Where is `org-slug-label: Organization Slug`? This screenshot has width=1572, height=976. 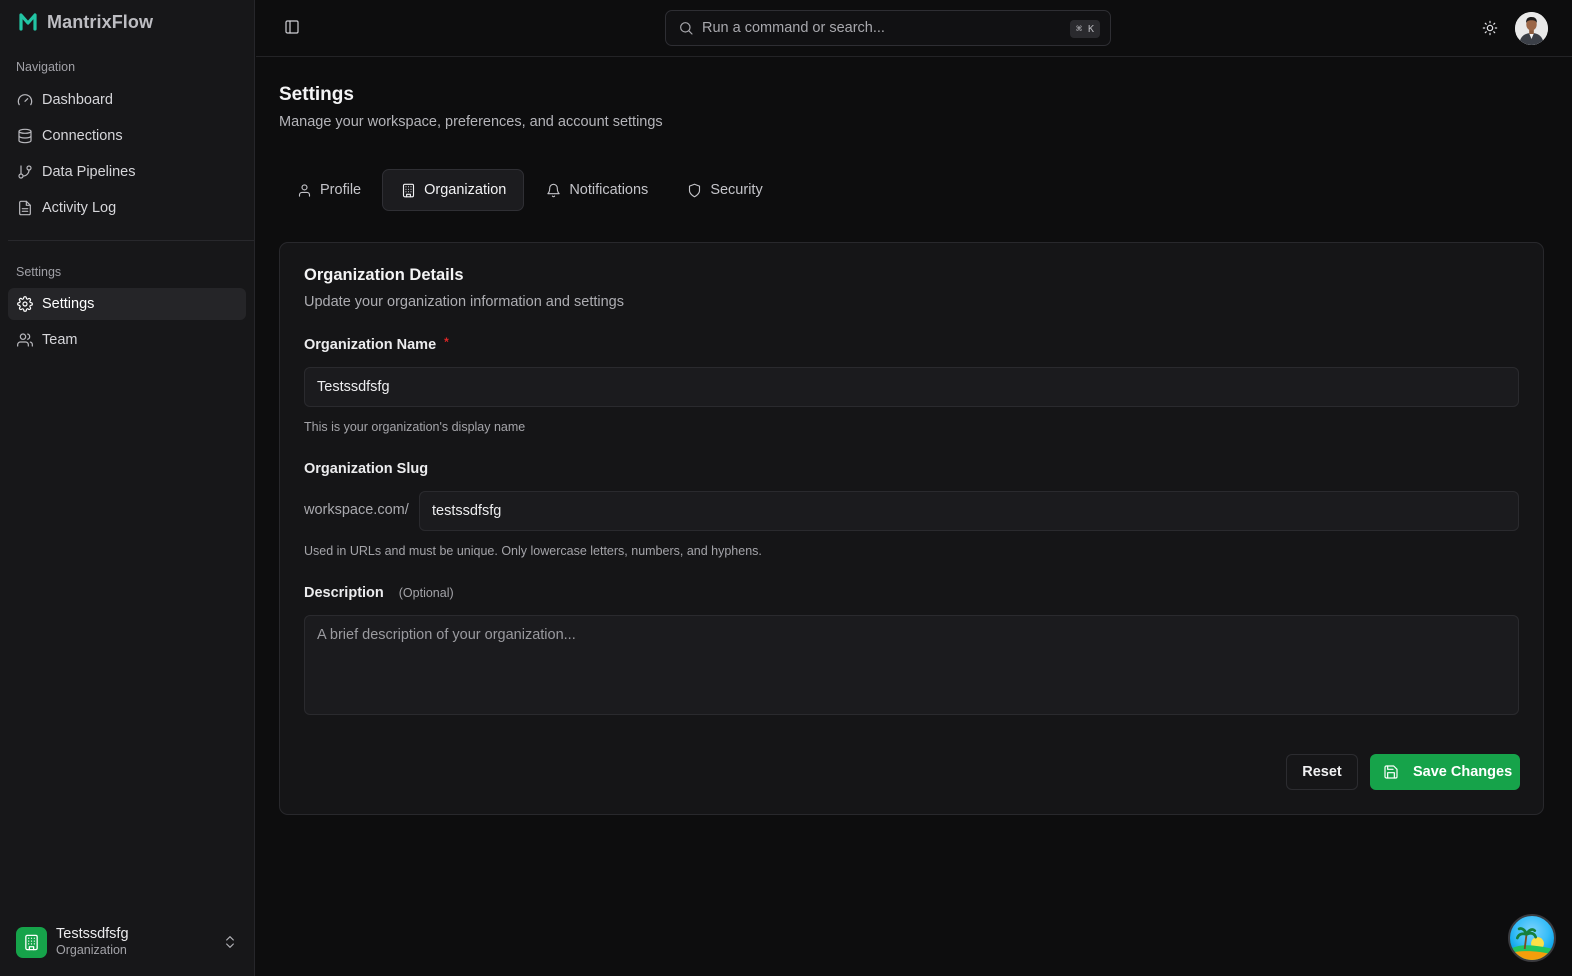 org-slug-label: Organization Slug is located at coordinates (366, 469).